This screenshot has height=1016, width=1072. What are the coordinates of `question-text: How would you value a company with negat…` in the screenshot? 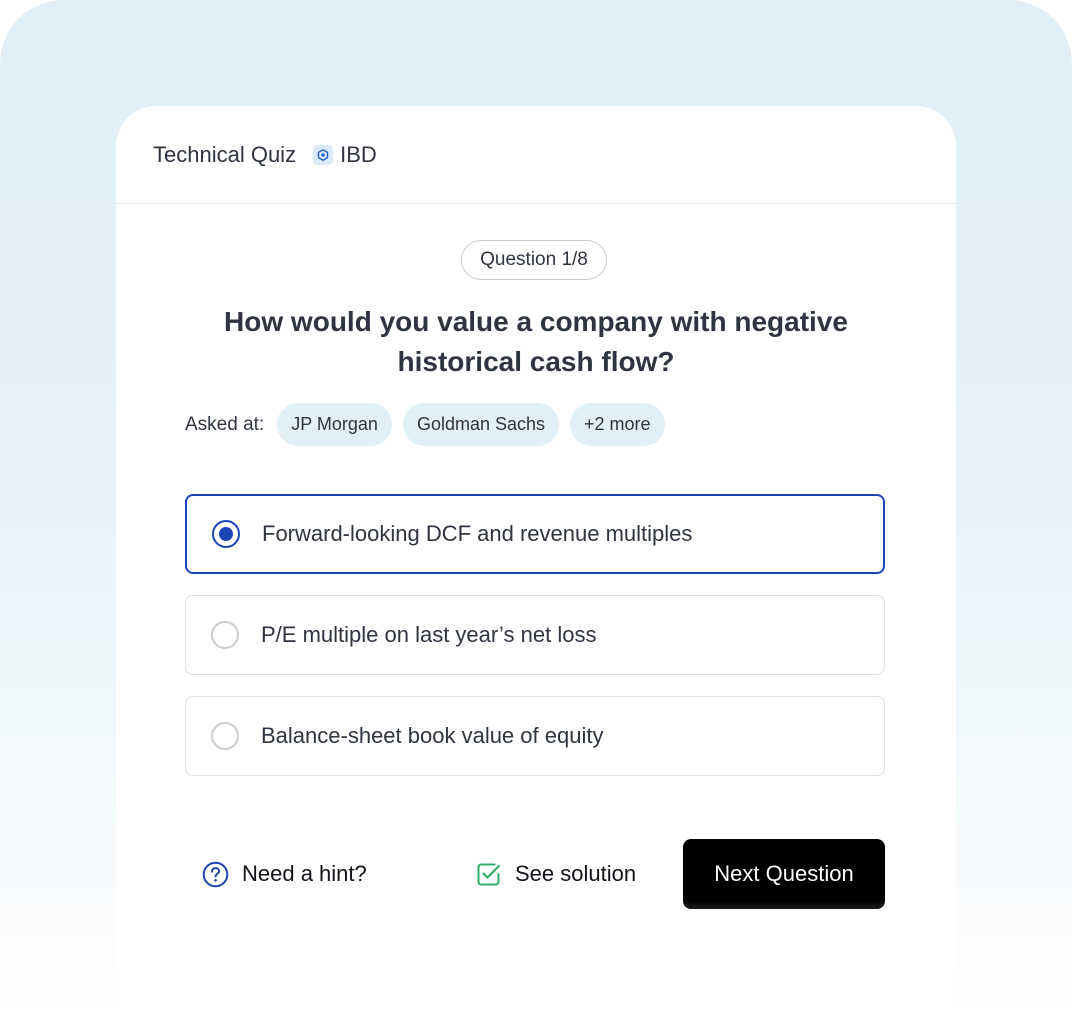 It's located at (536, 341).